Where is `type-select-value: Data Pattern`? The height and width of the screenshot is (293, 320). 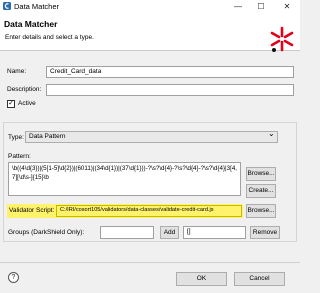 type-select-value: Data Pattern is located at coordinates (47, 136).